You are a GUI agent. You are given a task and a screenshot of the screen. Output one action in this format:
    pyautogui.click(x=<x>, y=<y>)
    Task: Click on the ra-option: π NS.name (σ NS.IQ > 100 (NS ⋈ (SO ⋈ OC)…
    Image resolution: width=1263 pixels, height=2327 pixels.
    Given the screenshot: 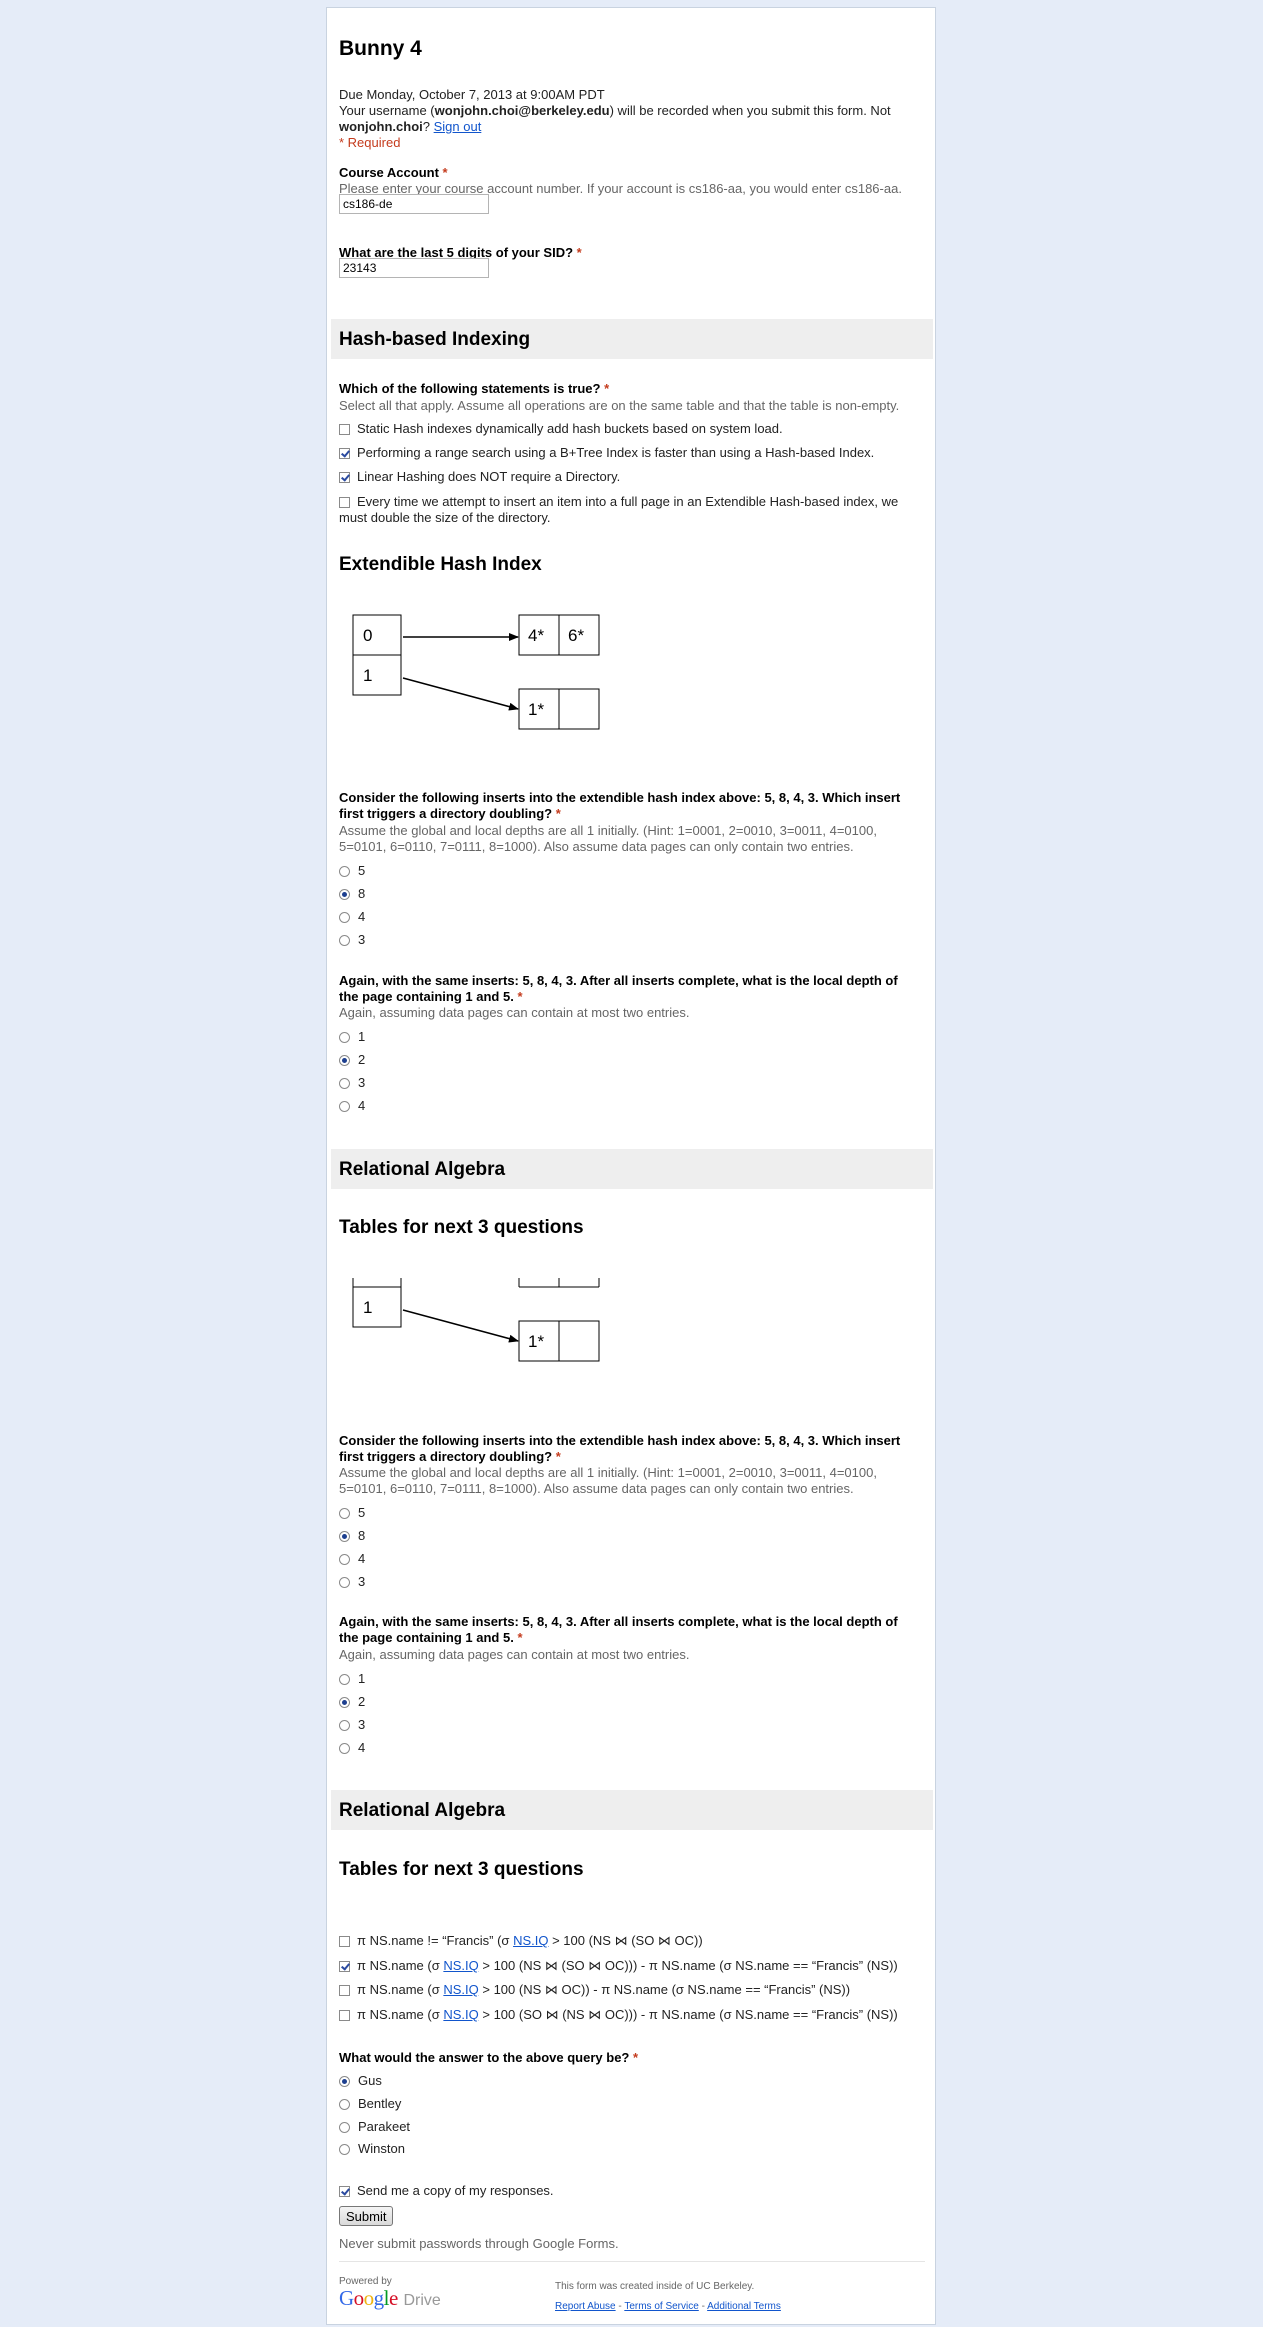 What is the action you would take?
    pyautogui.click(x=618, y=1966)
    